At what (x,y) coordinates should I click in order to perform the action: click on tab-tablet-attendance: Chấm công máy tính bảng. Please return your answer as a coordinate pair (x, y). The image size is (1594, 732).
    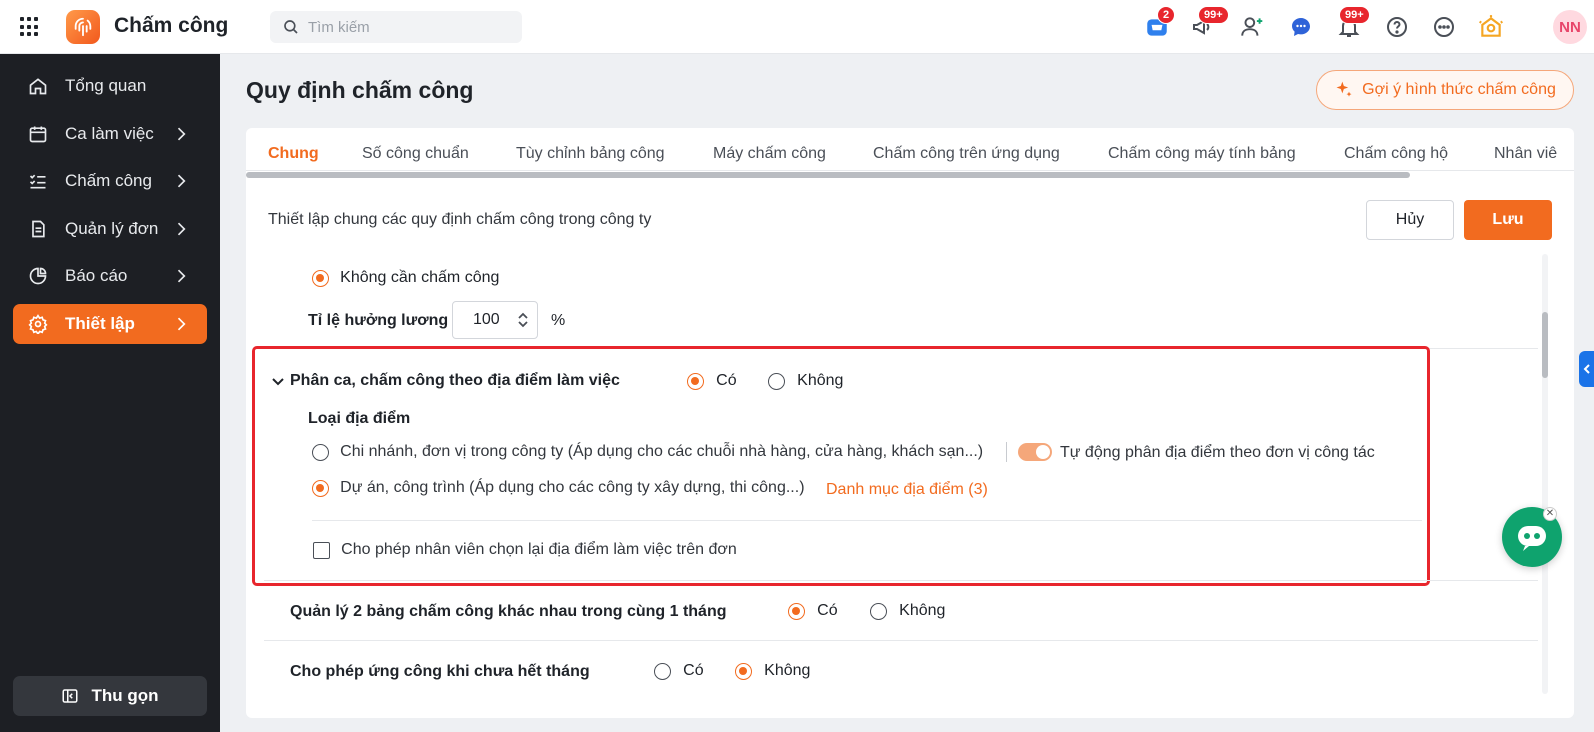
    Looking at the image, I should click on (1202, 154).